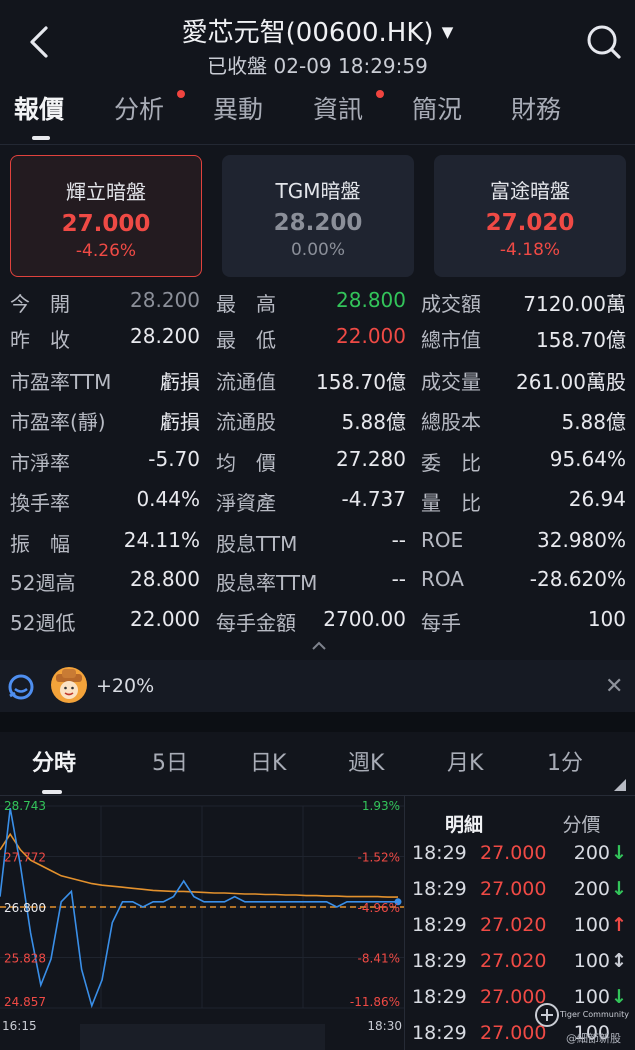  Describe the element at coordinates (174, 459) in the screenshot. I see `stat-value: -5.70` at that location.